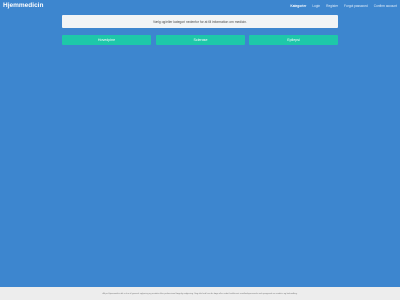  What do you see at coordinates (298, 6) in the screenshot?
I see `nav-link-kategorier: Kategorier` at bounding box center [298, 6].